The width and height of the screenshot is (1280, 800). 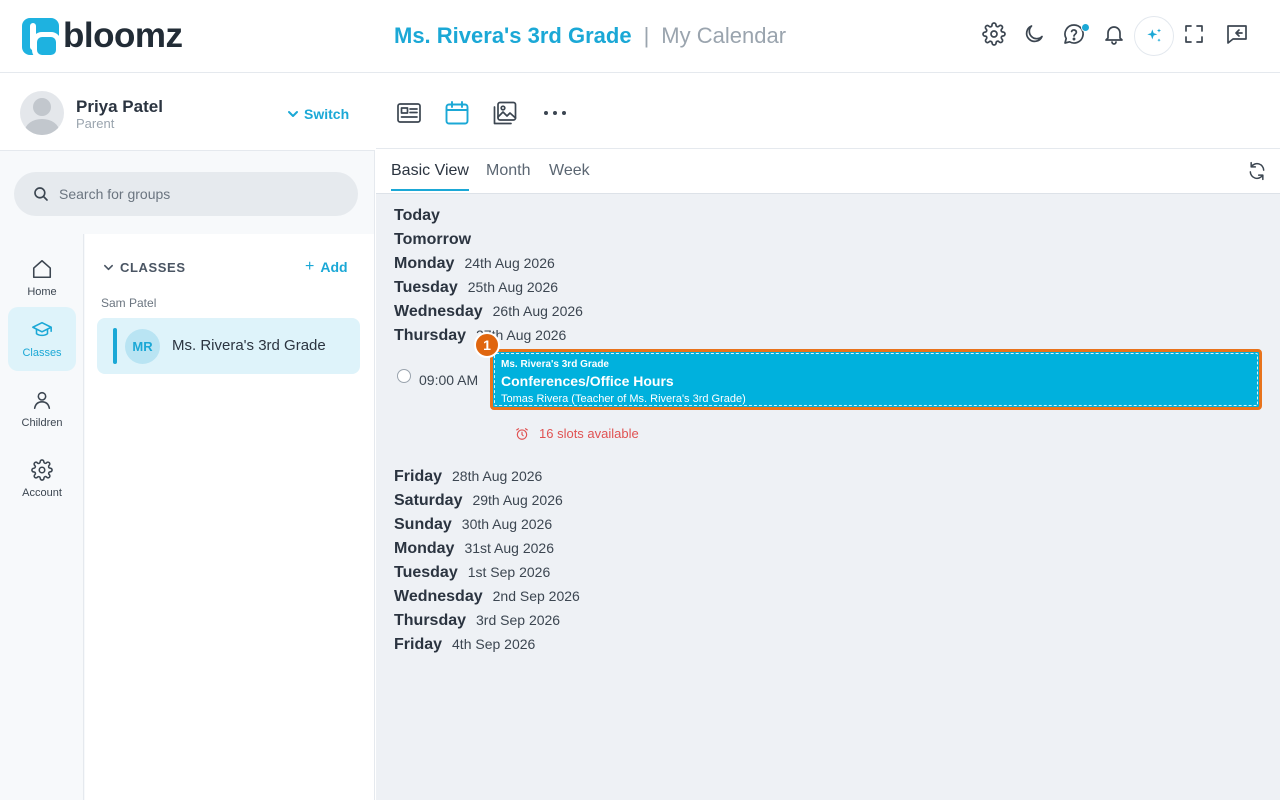 I want to click on nav-item-children: Children, so click(x=42, y=409).